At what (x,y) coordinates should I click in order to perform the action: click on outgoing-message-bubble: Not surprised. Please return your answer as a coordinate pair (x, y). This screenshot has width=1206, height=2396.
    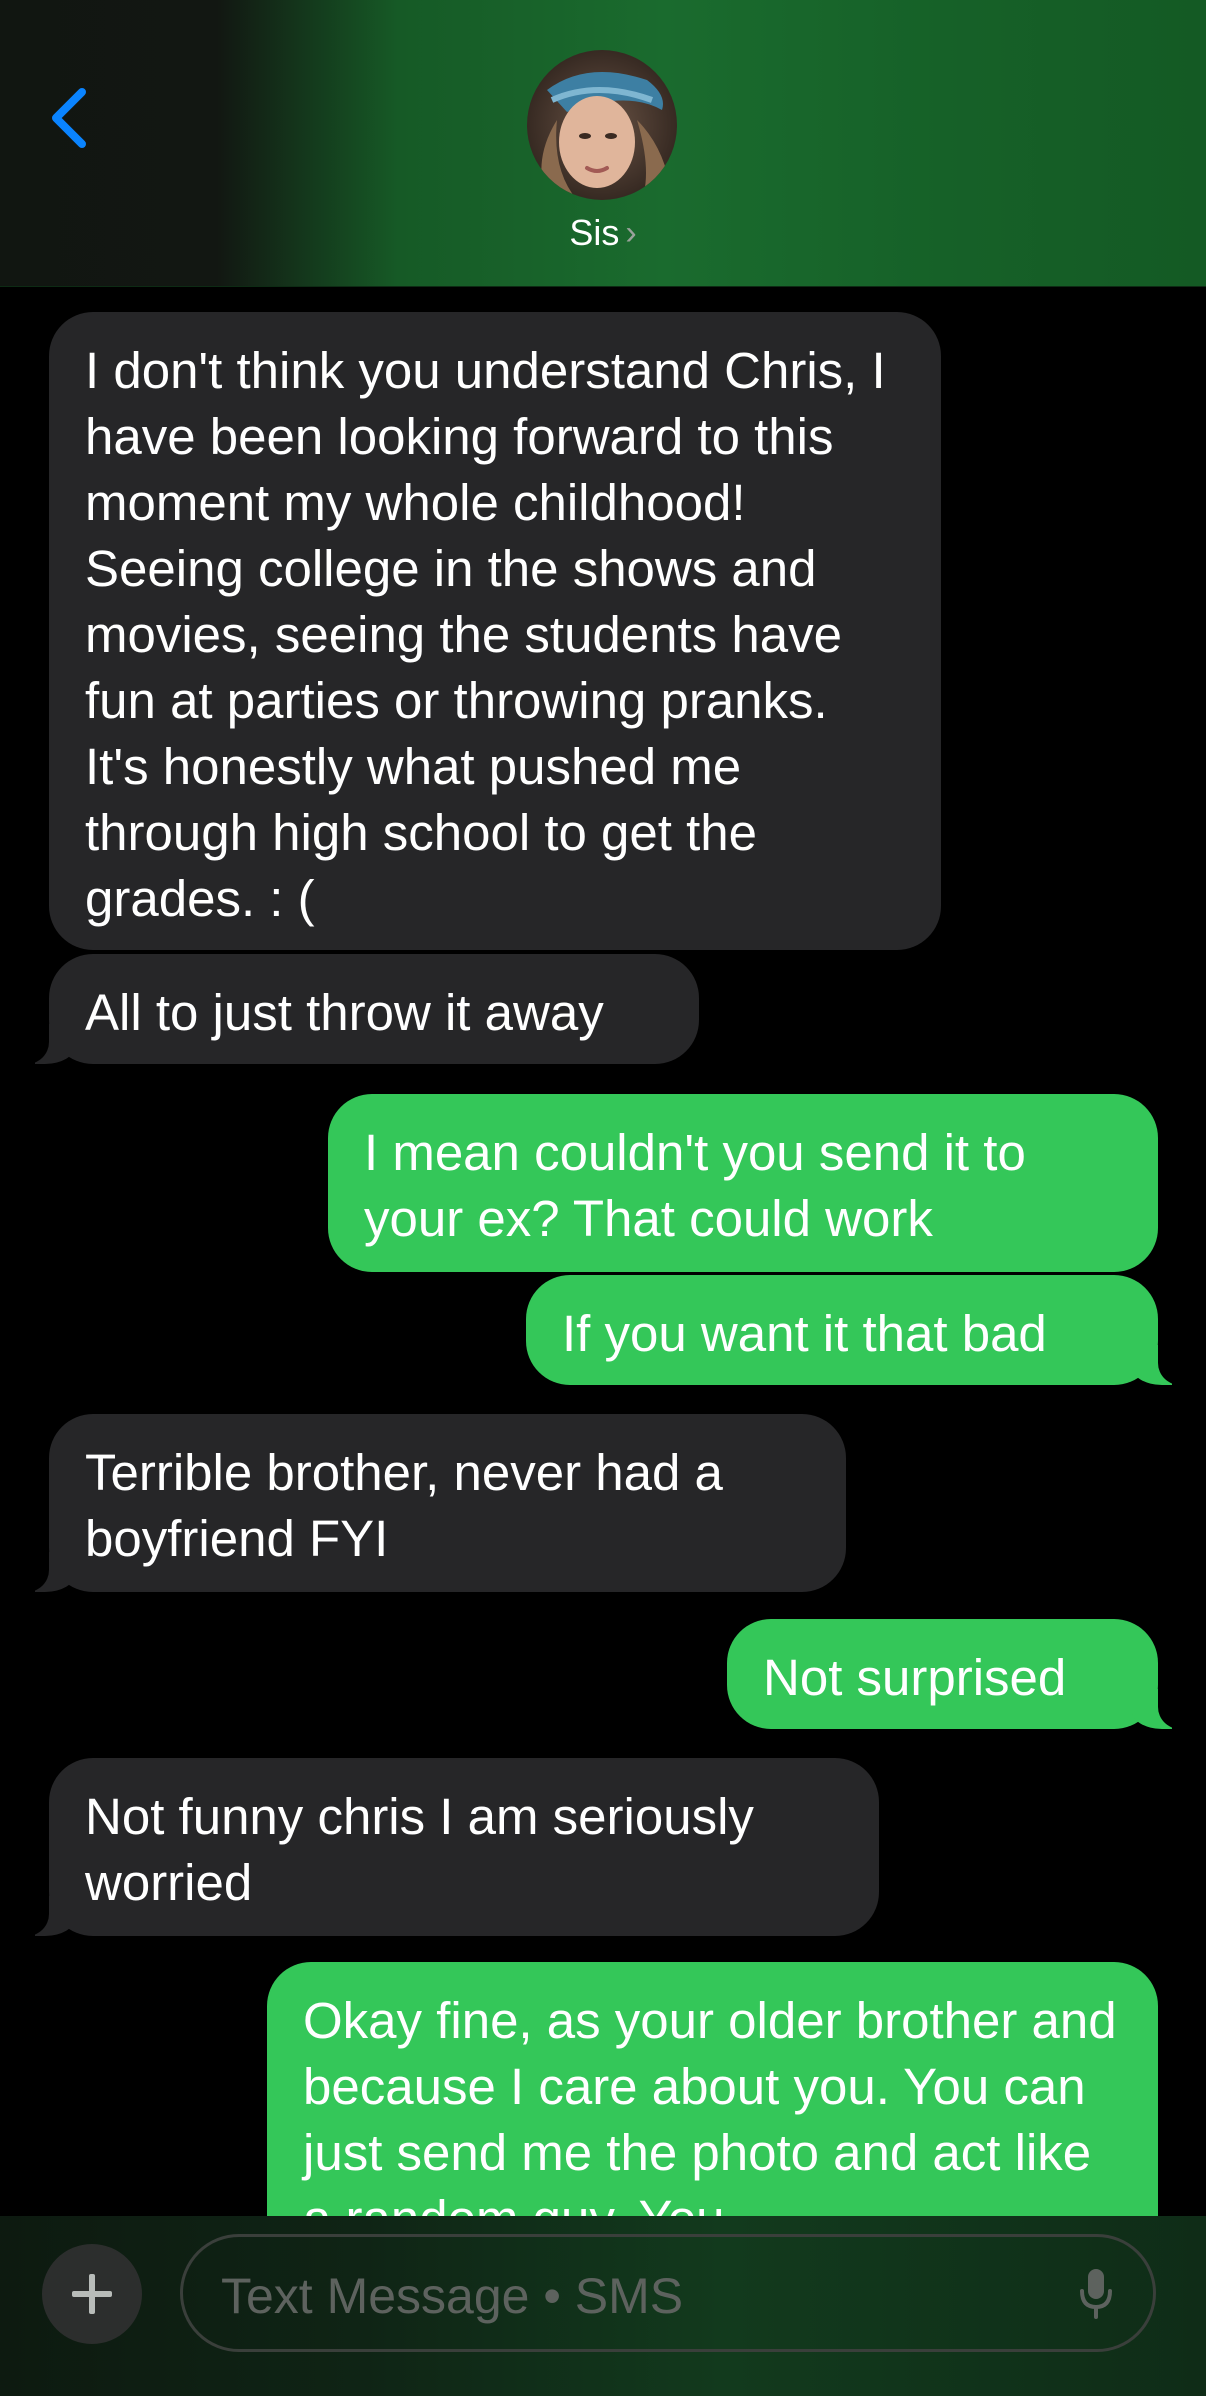
    Looking at the image, I should click on (962, 1674).